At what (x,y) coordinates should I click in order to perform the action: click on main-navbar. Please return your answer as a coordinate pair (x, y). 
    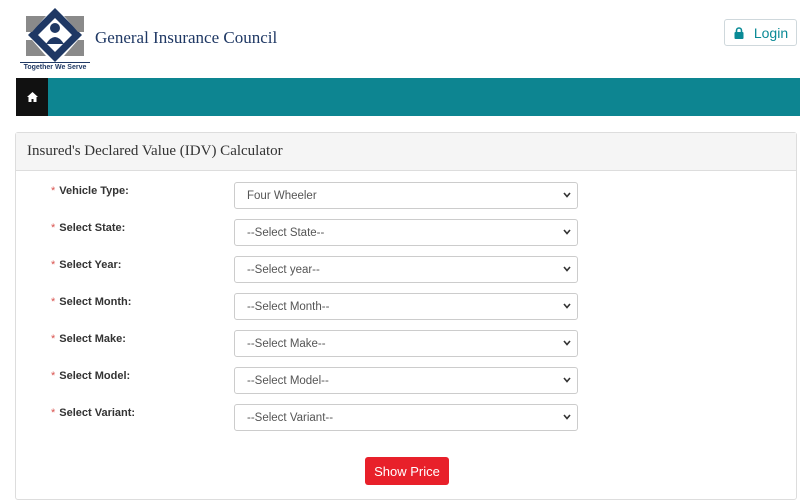
    Looking at the image, I should click on (408, 97).